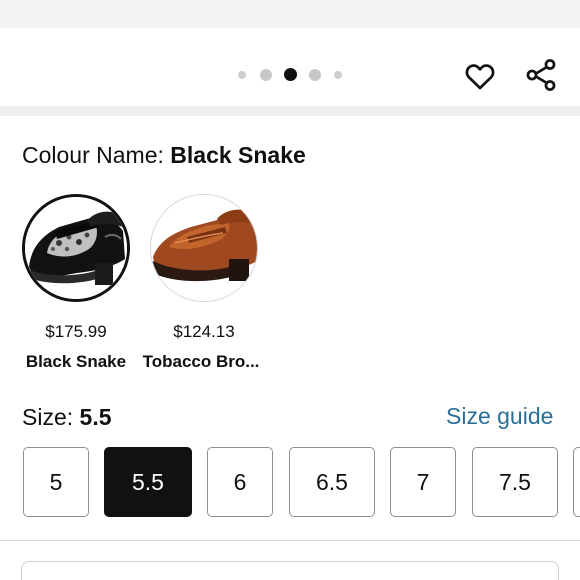  I want to click on section-divider, so click(290, 111).